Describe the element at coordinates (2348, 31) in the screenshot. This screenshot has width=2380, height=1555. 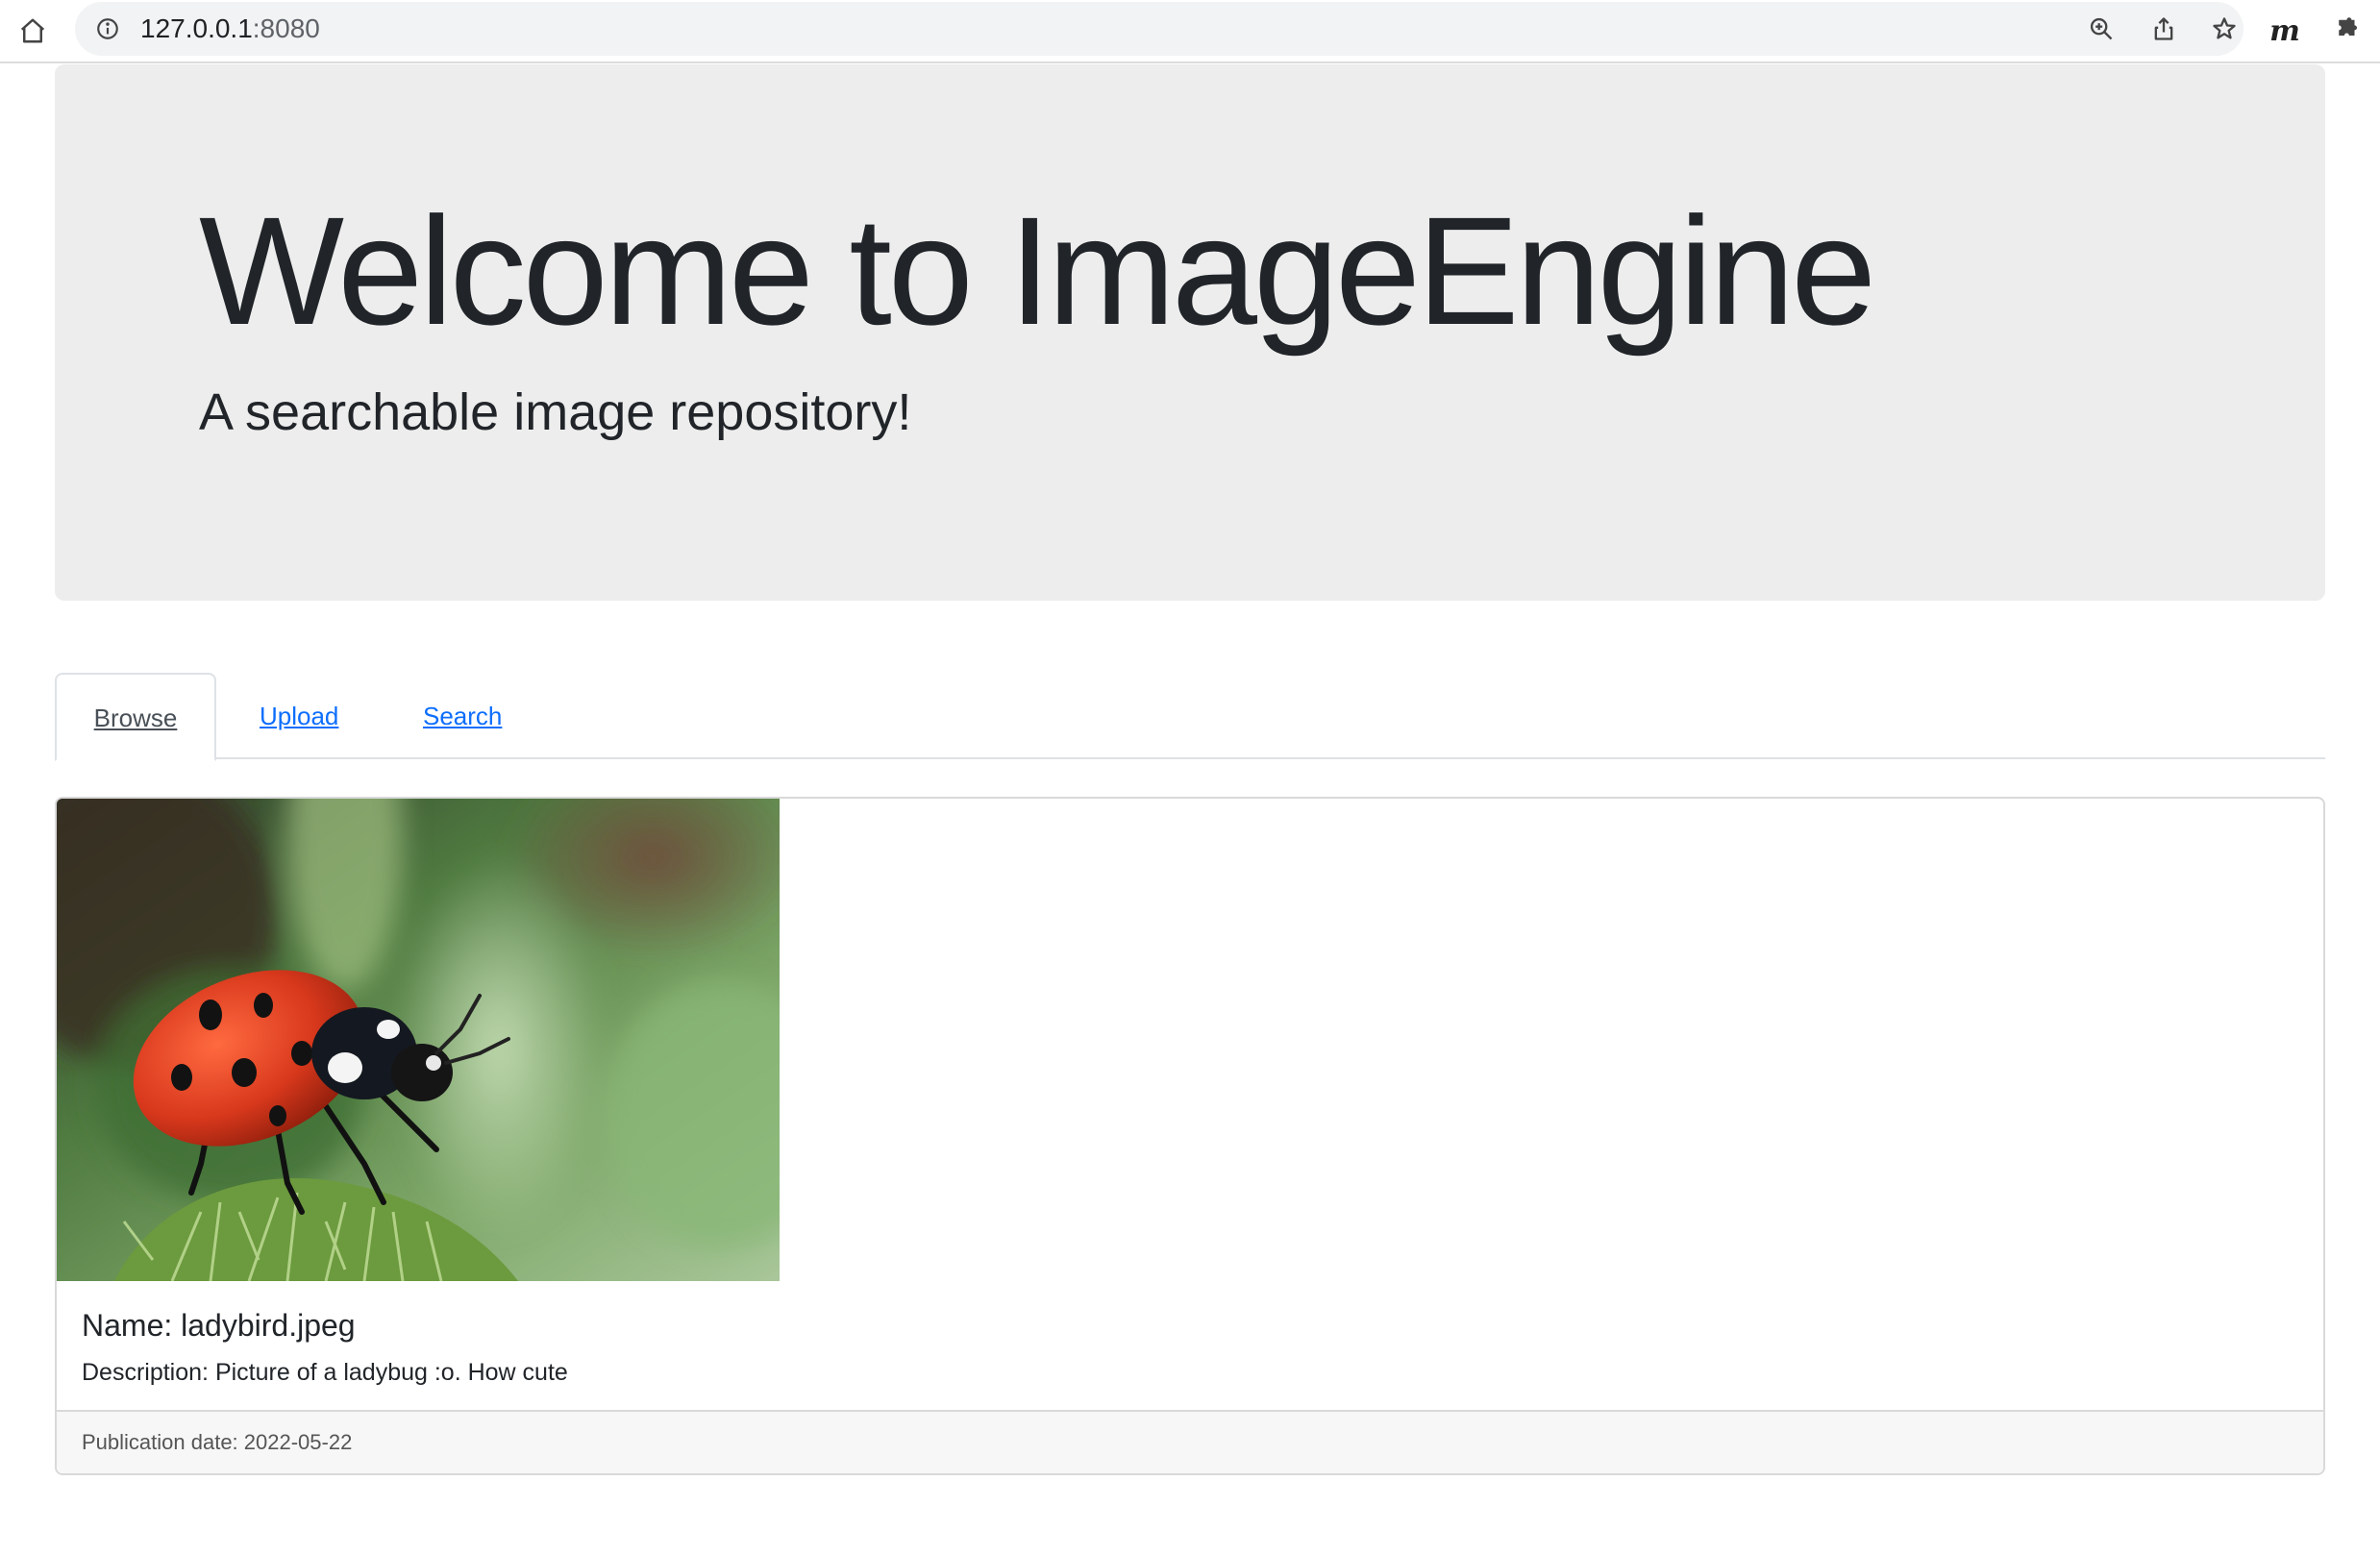
I see `extensions-puzzle-icon` at that location.